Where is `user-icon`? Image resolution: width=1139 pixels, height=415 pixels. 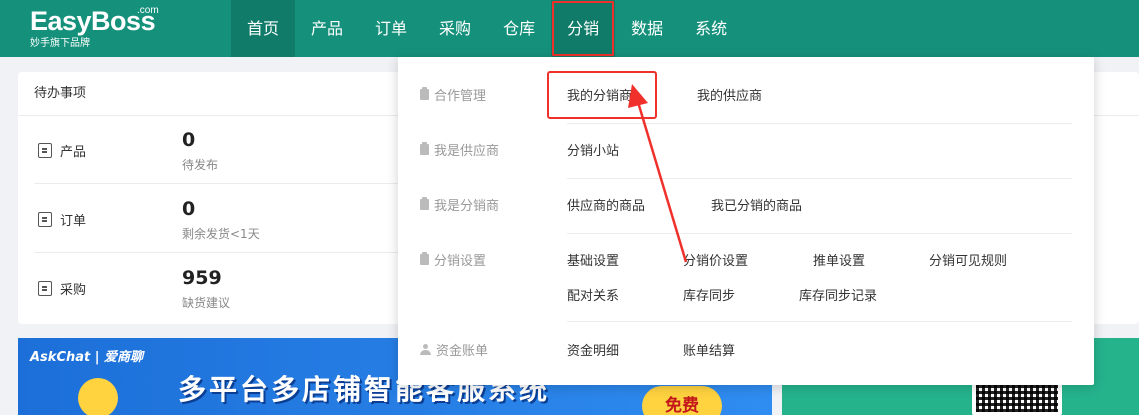
user-icon is located at coordinates (425, 349).